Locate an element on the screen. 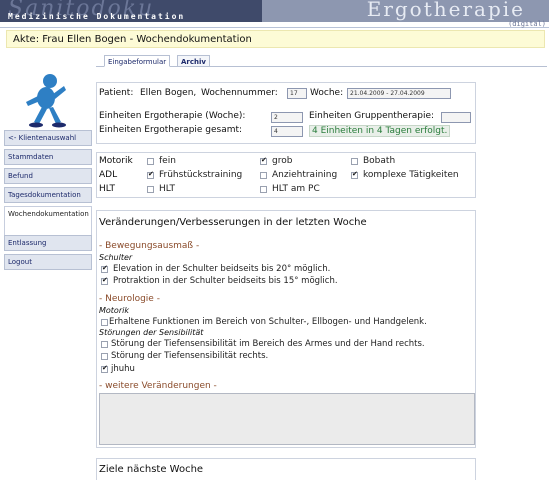  gruppentherapie-field is located at coordinates (456, 117).